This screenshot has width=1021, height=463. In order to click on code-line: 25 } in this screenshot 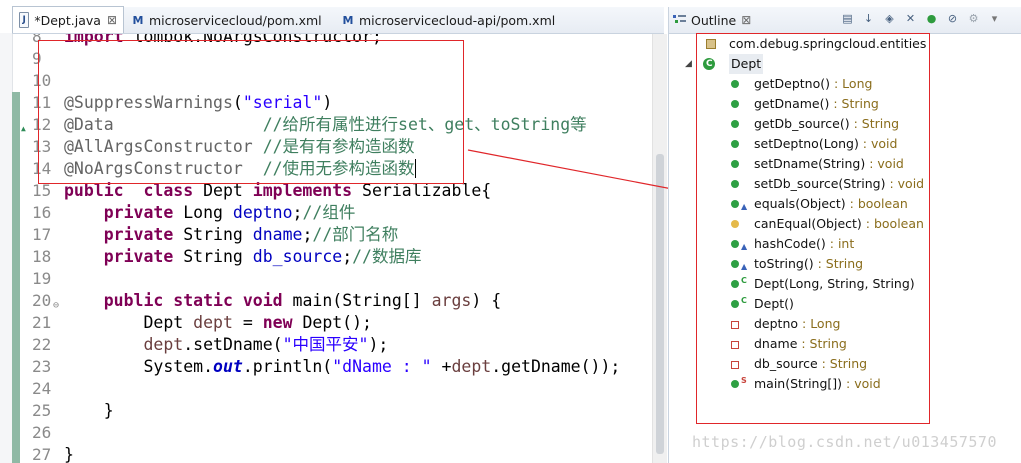, I will do `click(332, 411)`.